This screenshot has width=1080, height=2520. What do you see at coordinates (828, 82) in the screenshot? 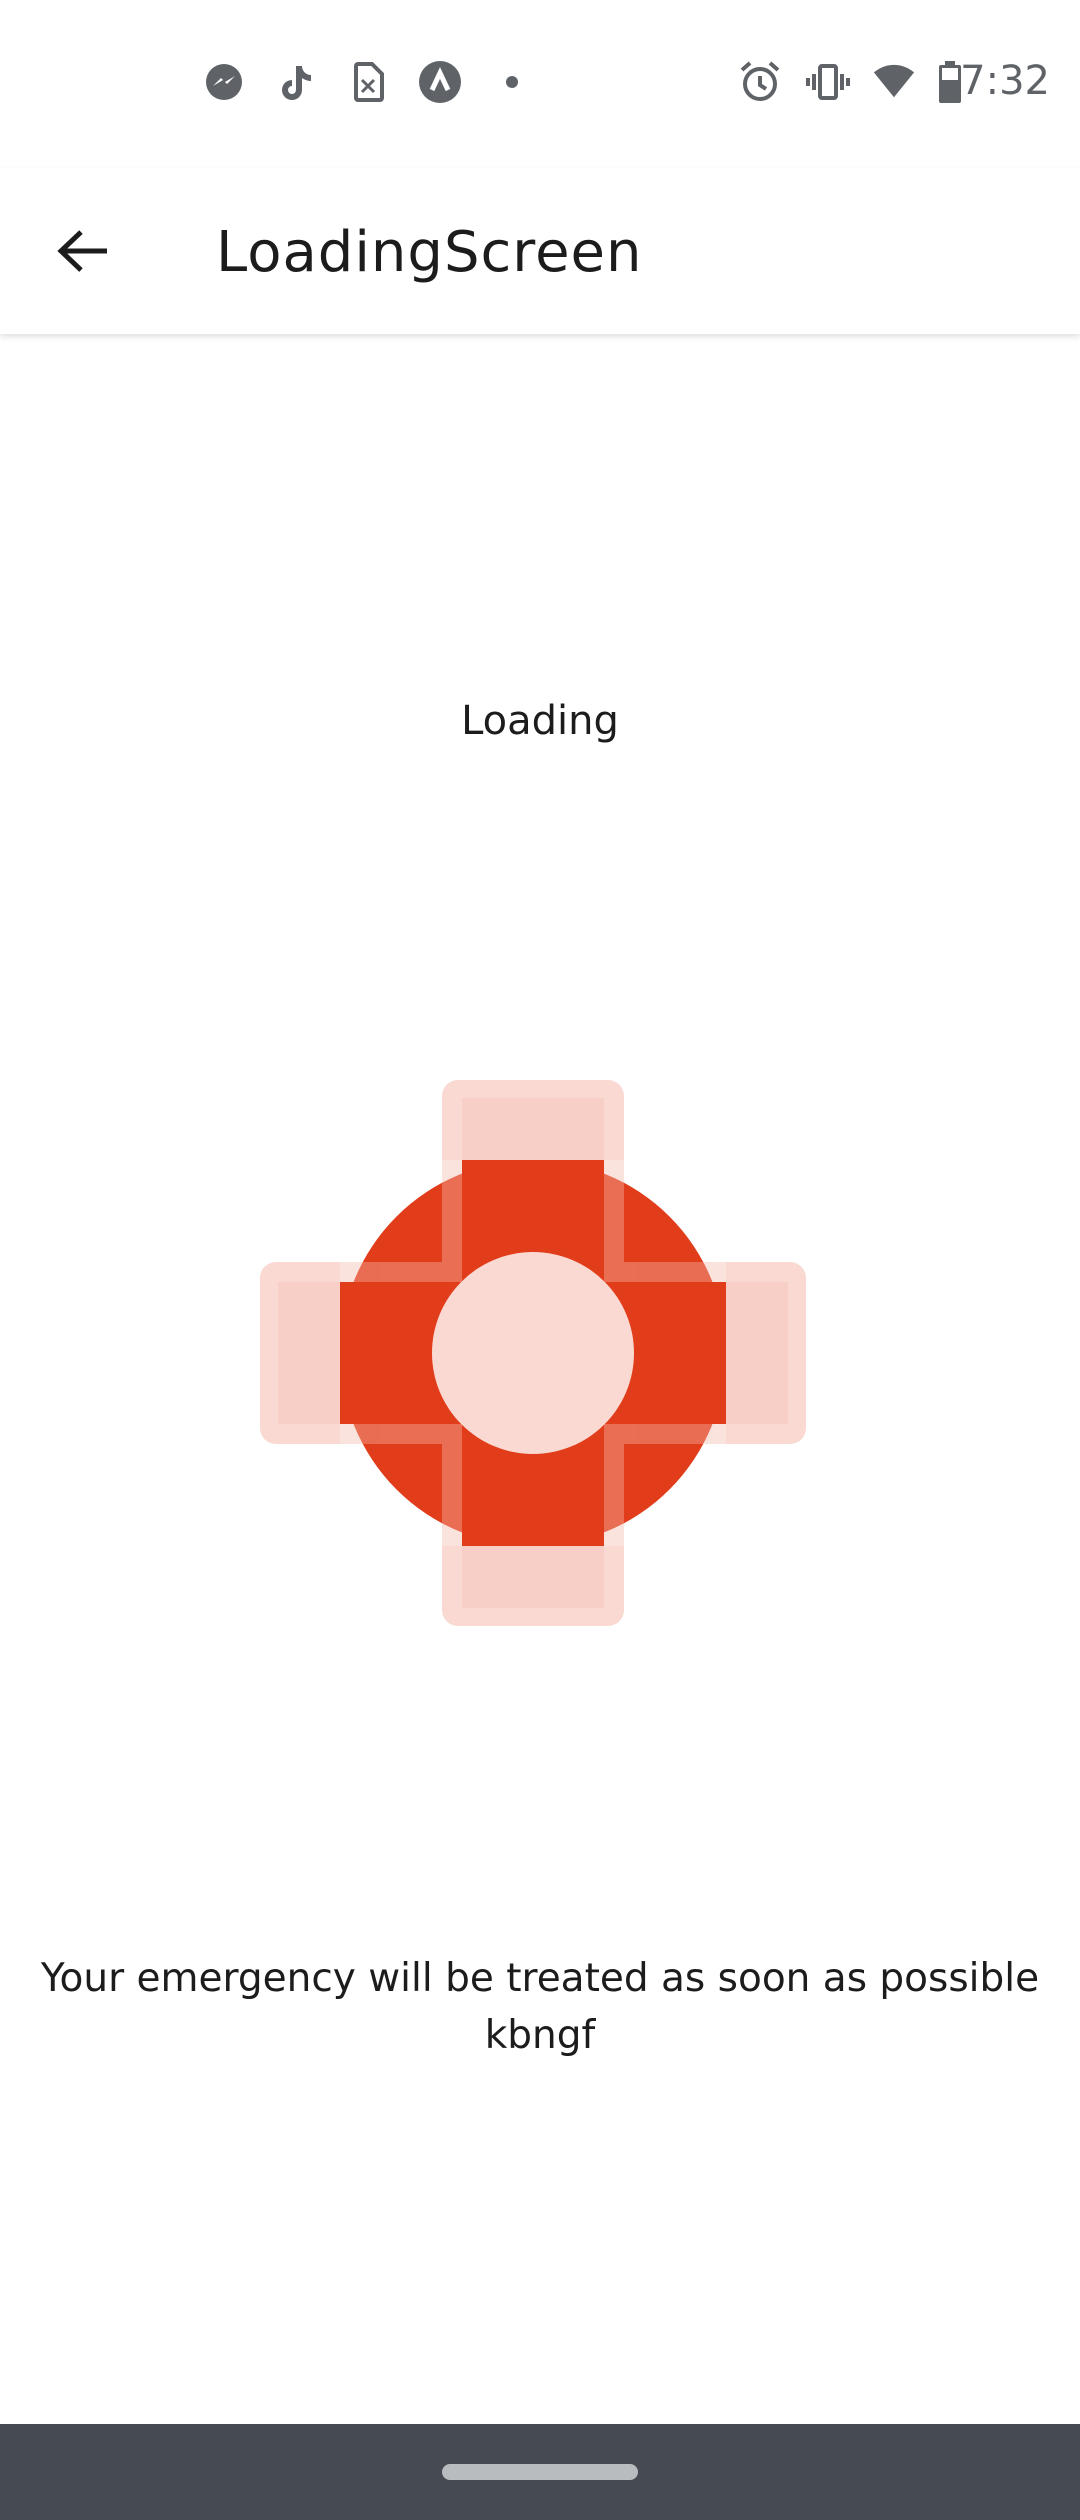
I see `vibrate-icon` at bounding box center [828, 82].